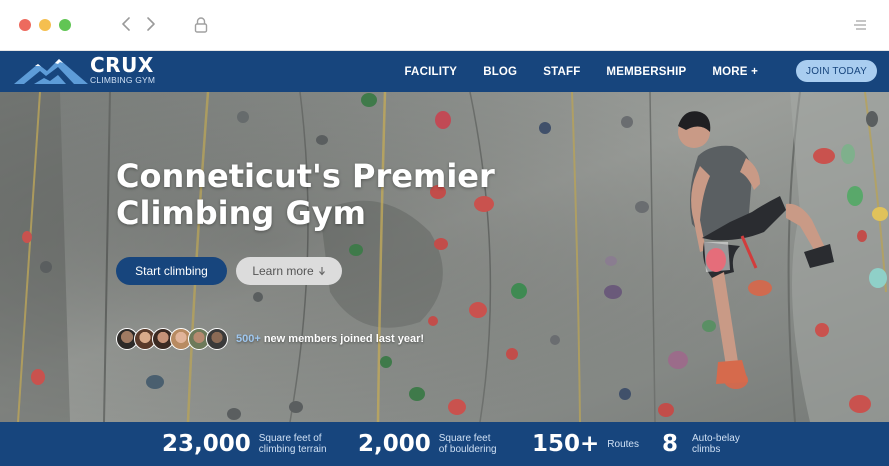 The height and width of the screenshot is (466, 889). I want to click on chevron-left-icon, so click(126, 24).